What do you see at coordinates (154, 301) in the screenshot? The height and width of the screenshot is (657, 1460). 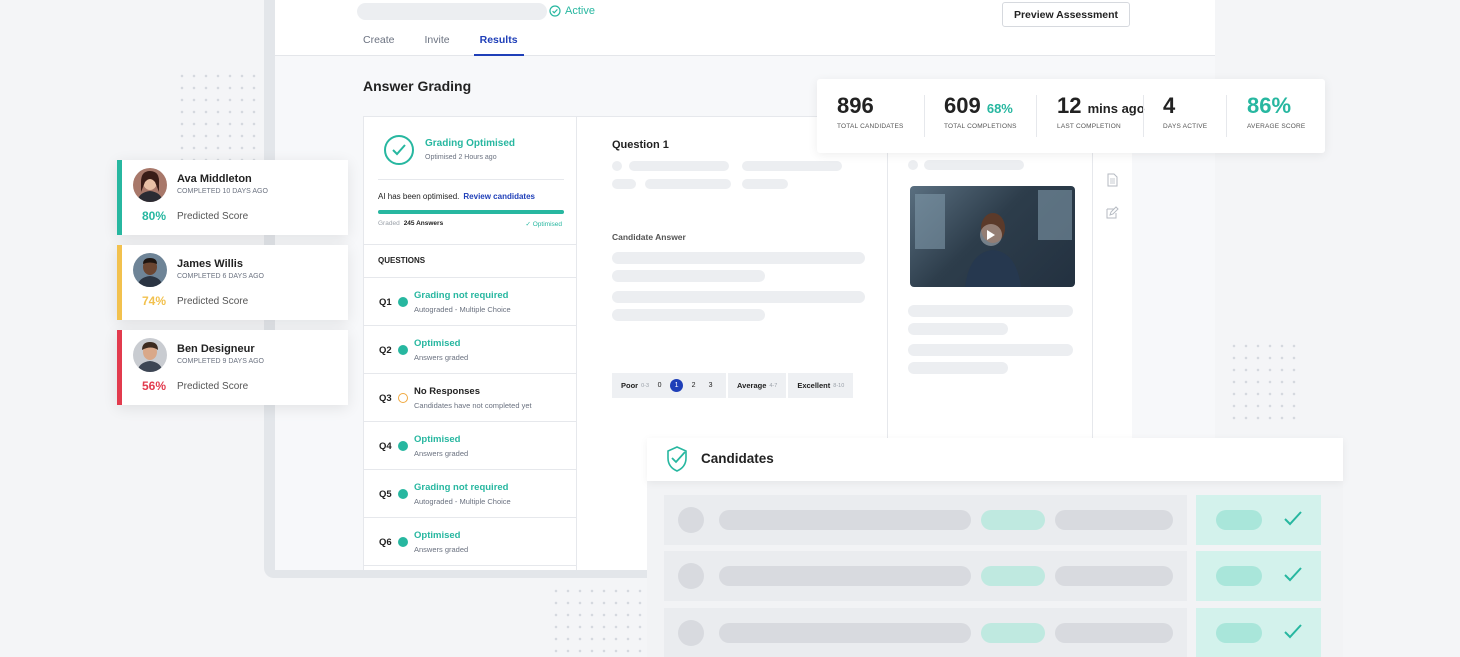 I see `predicted-score-value: 74%` at bounding box center [154, 301].